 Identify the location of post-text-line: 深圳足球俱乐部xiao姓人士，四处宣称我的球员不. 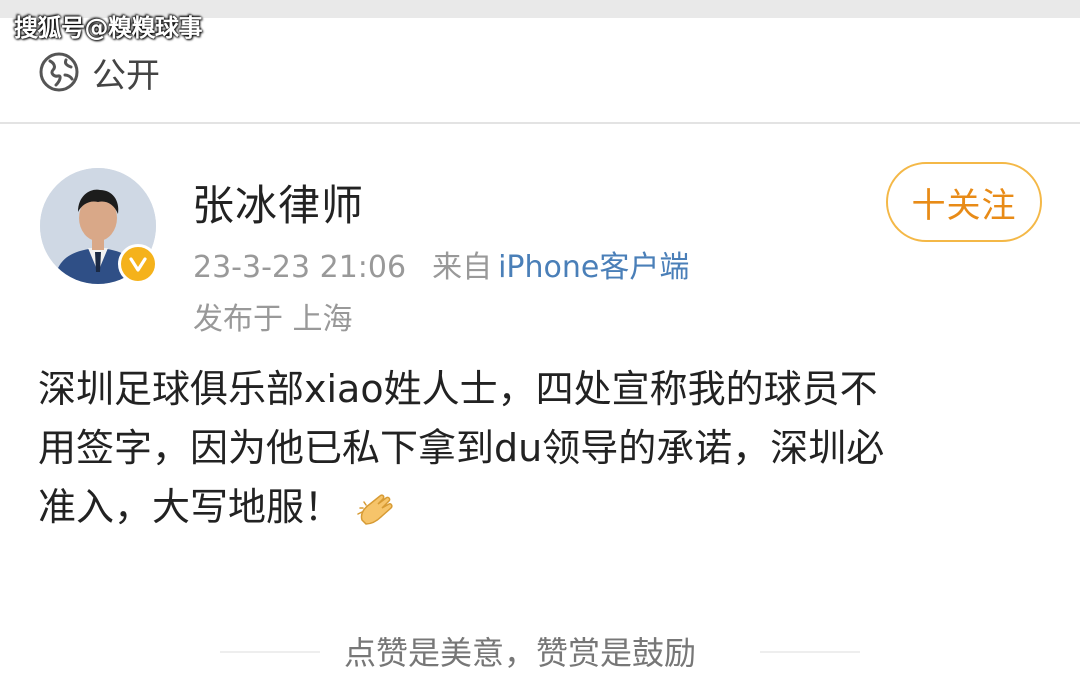
(458, 389).